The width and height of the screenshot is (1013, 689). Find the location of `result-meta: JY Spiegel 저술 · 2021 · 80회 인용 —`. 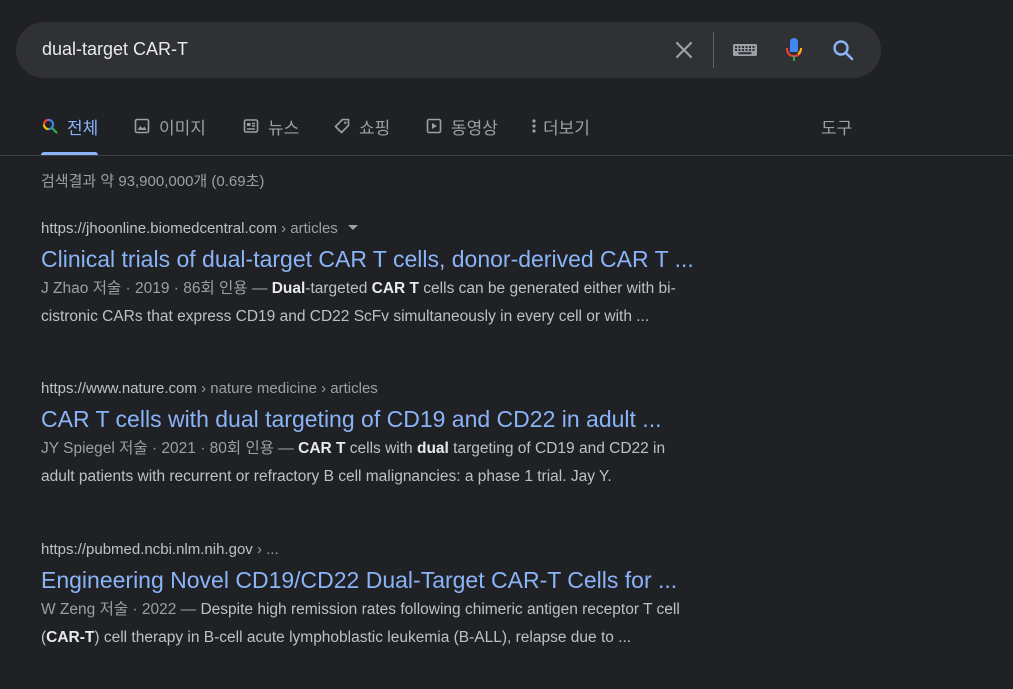

result-meta: JY Spiegel 저술 · 2021 · 80회 인용 — is located at coordinates (170, 448).